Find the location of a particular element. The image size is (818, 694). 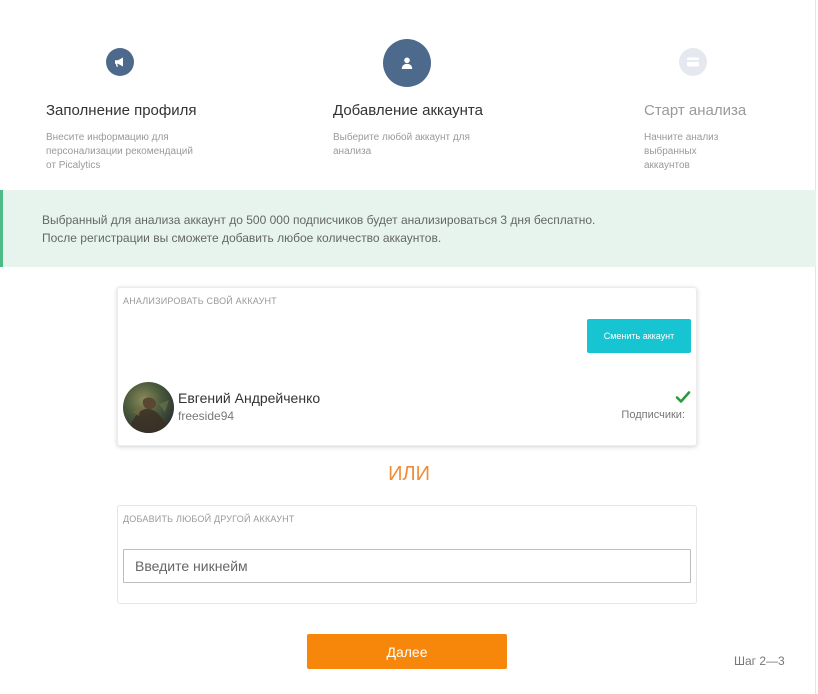

step-description: Начните анализ выбранных аккаунтов is located at coordinates (681, 151).